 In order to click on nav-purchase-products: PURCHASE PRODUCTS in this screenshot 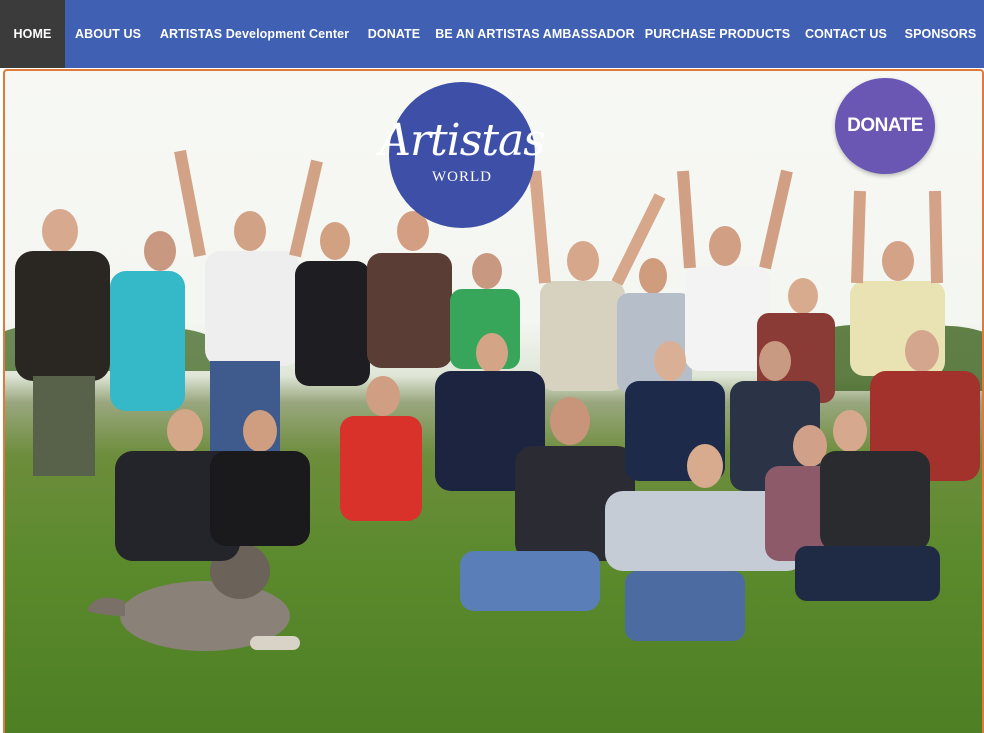, I will do `click(717, 34)`.